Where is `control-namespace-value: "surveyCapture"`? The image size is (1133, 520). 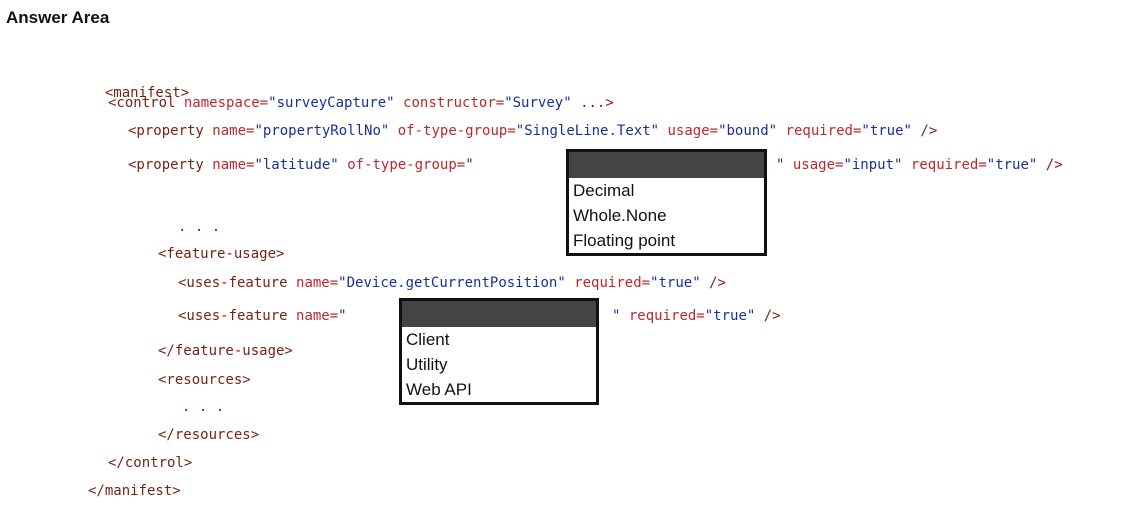 control-namespace-value: "surveyCapture" is located at coordinates (331, 103).